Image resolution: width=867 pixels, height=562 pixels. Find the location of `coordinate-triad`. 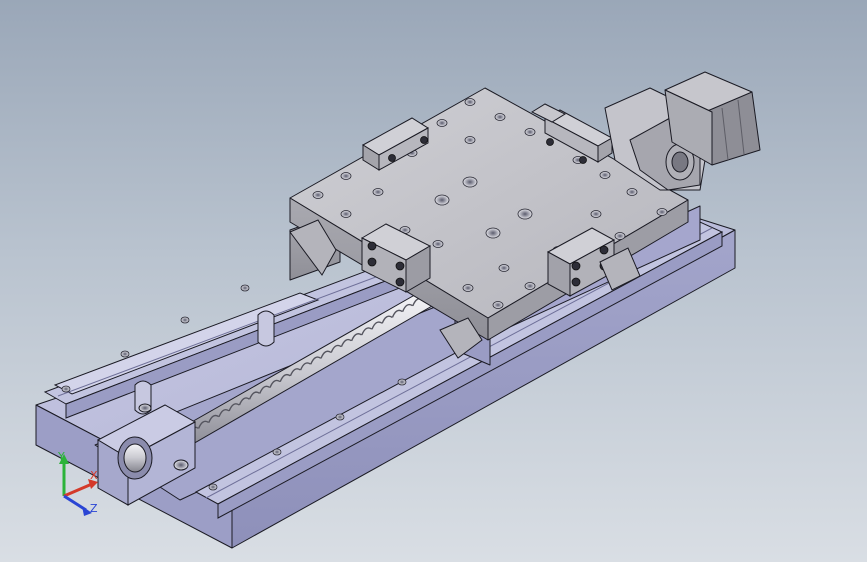

coordinate-triad is located at coordinates (78, 485).